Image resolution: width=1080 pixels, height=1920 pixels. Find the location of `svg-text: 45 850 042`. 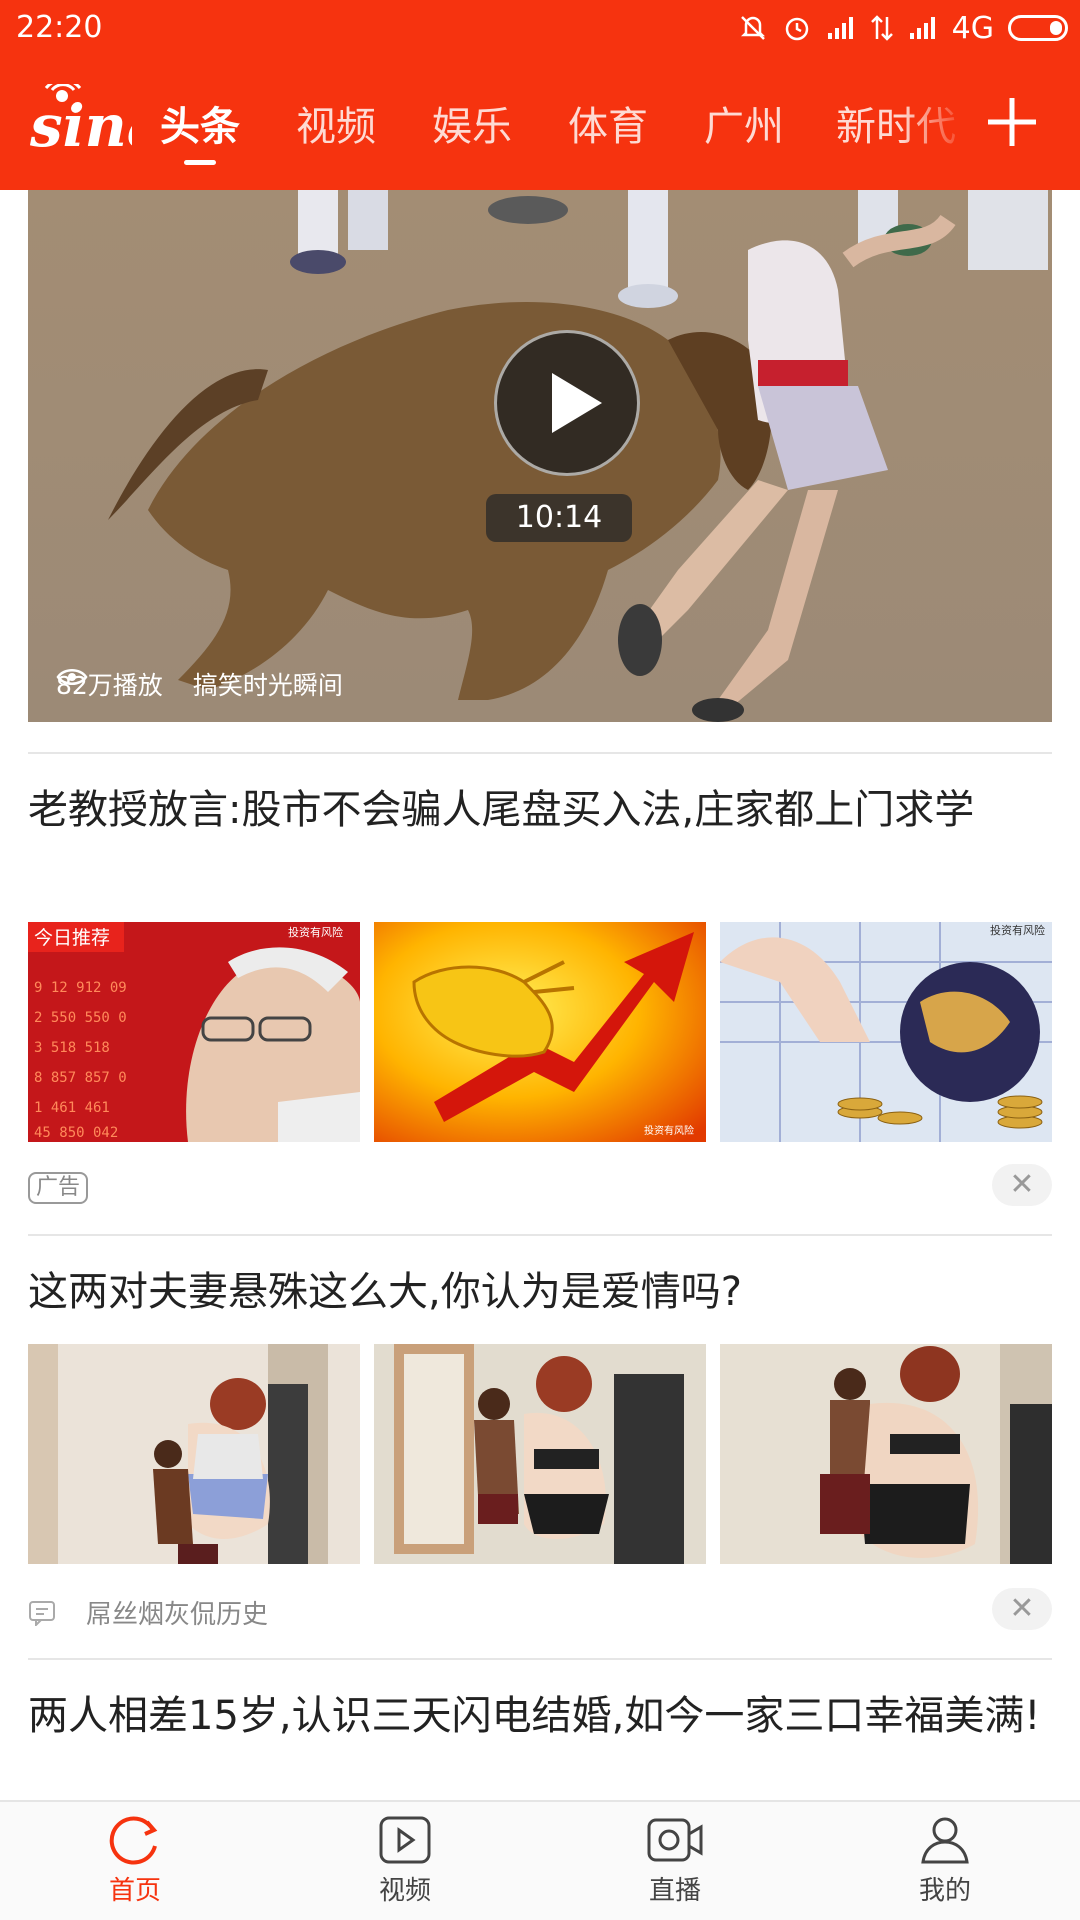

svg-text: 45 850 042 is located at coordinates (76, 1133).